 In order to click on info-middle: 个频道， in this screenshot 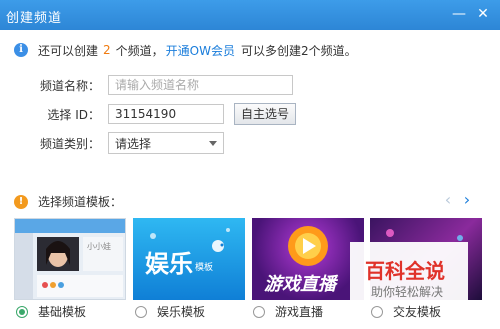, I will do `click(139, 50)`.